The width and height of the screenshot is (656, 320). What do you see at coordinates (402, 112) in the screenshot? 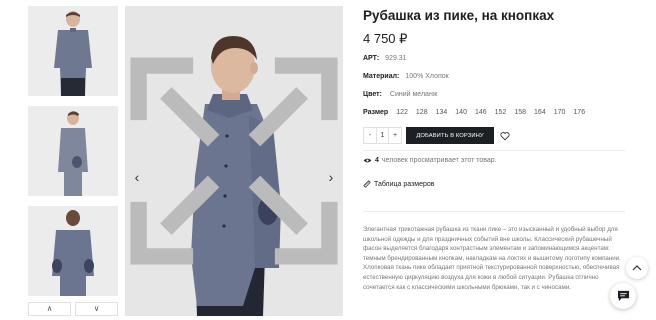
I see `size-option: 122` at bounding box center [402, 112].